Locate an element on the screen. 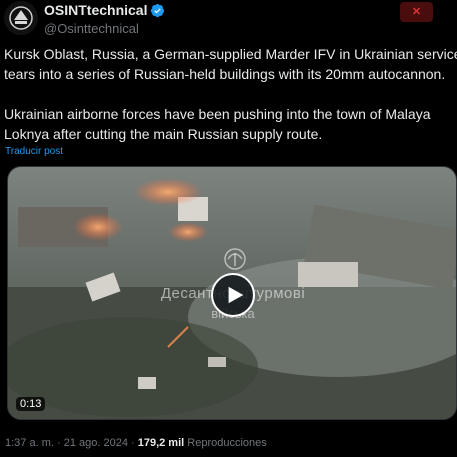  close-icon: ✕ is located at coordinates (416, 11).